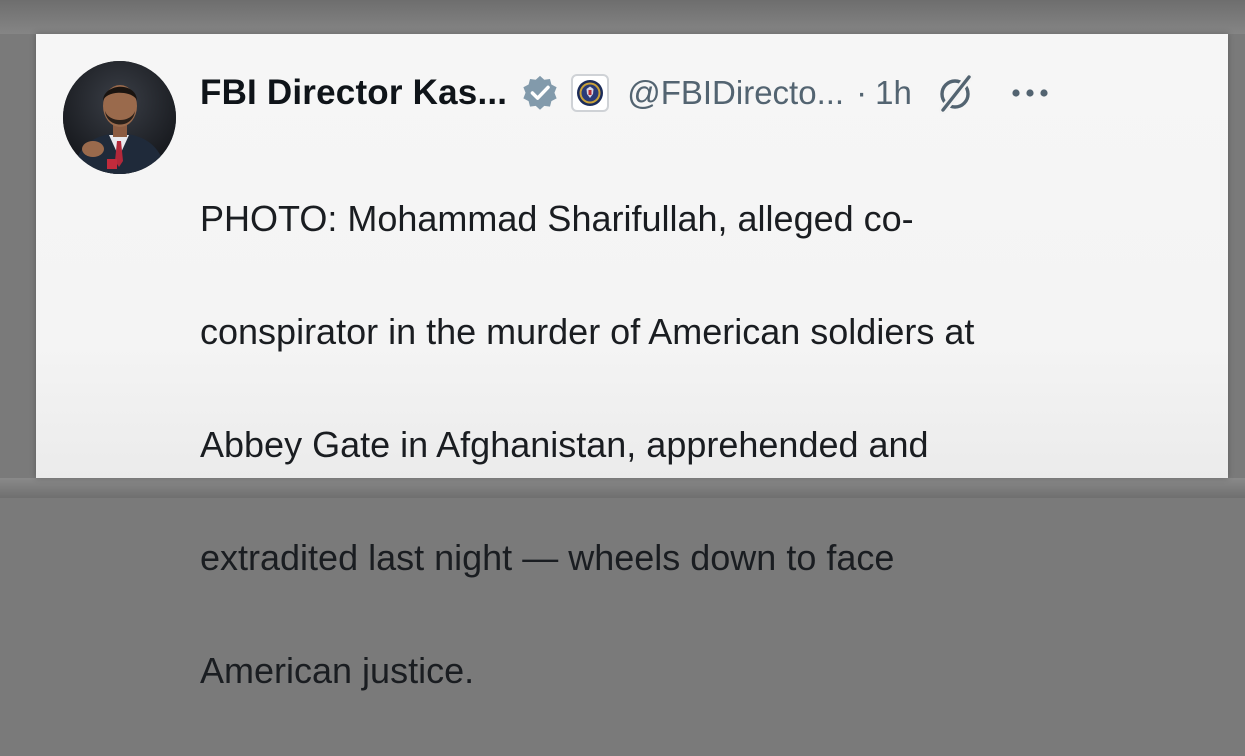 This screenshot has width=1245, height=756. I want to click on avatar-photo, so click(119, 117).